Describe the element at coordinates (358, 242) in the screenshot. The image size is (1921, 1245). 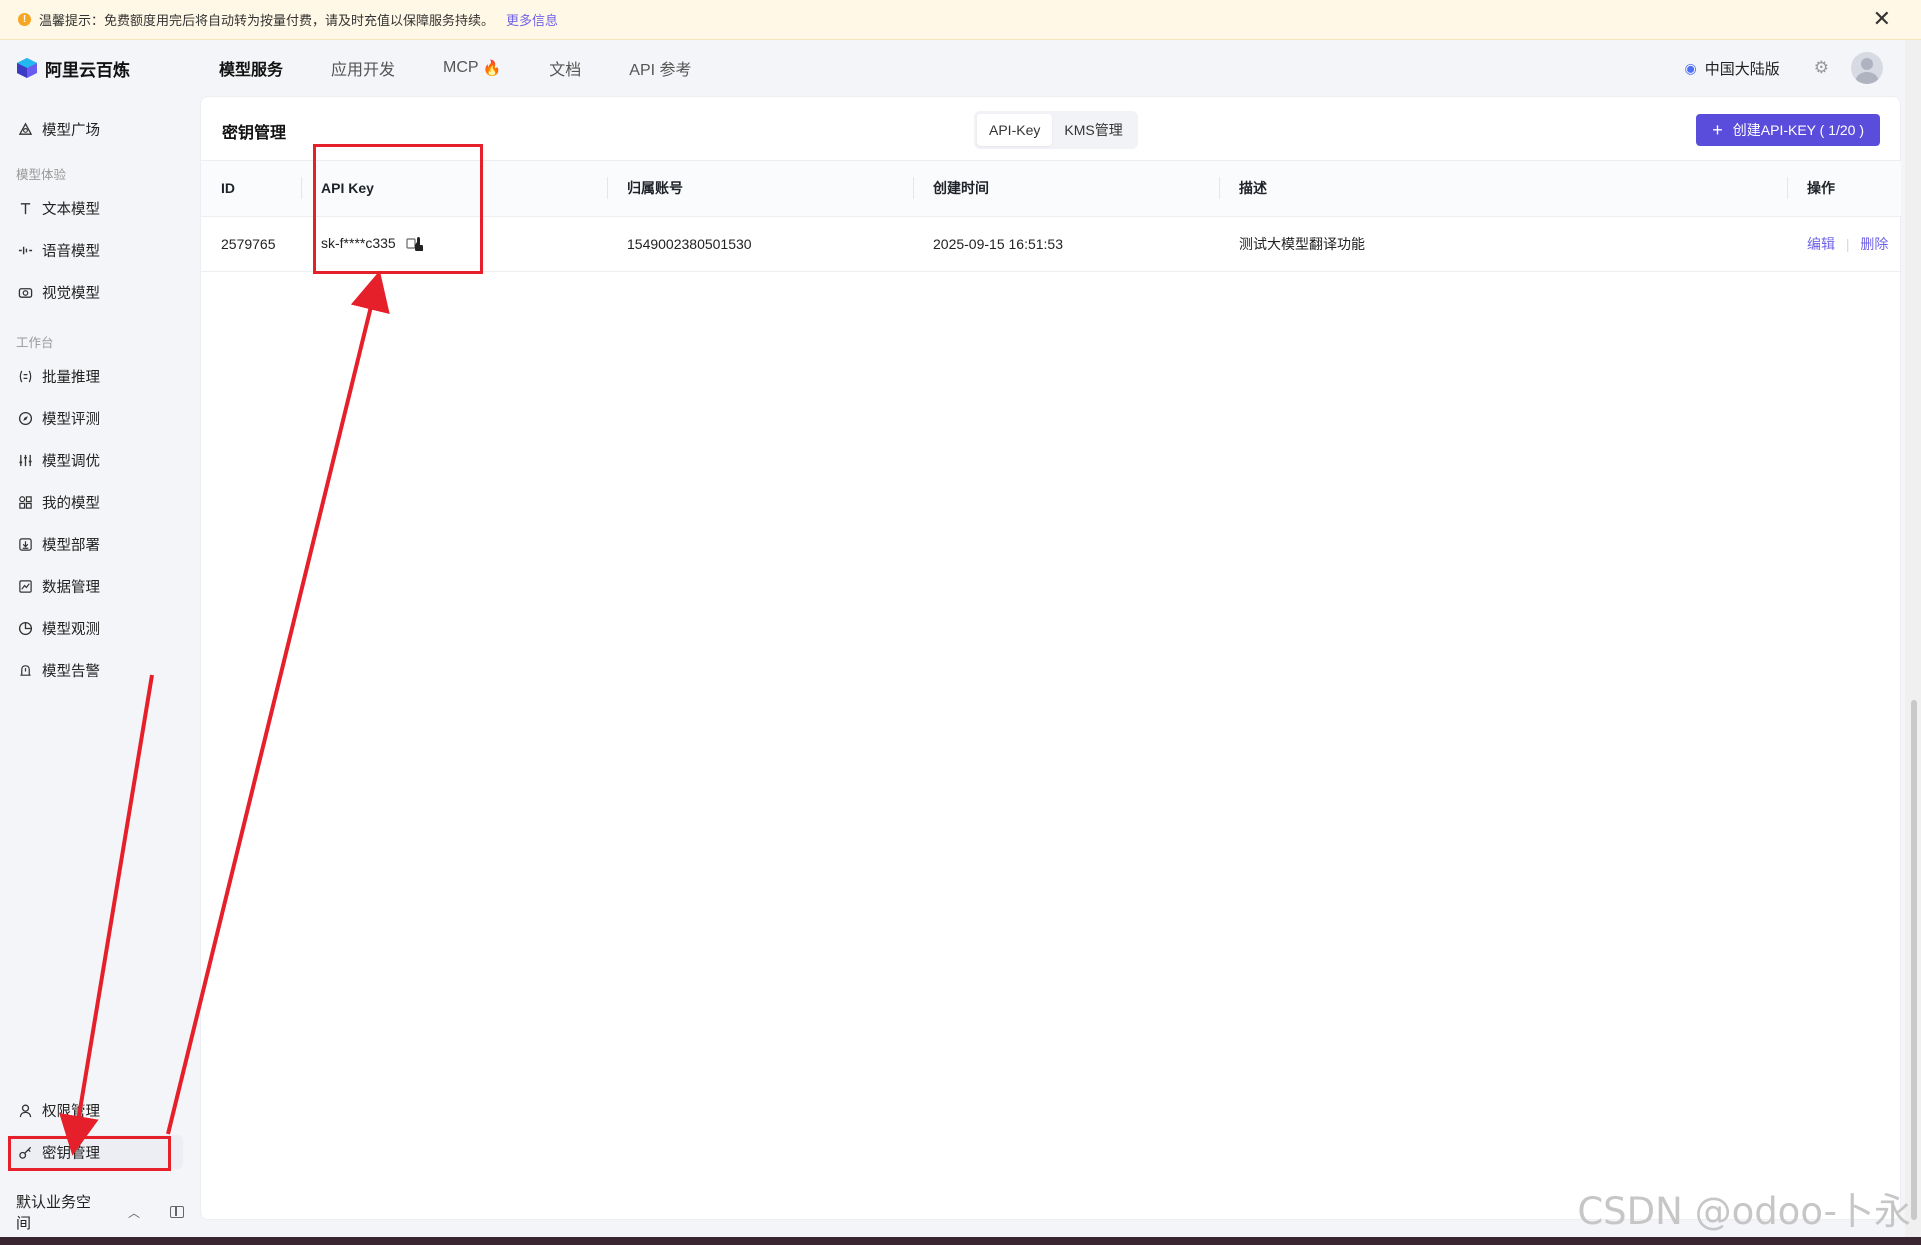
I see `api-key-masked: sk-f****c335` at that location.